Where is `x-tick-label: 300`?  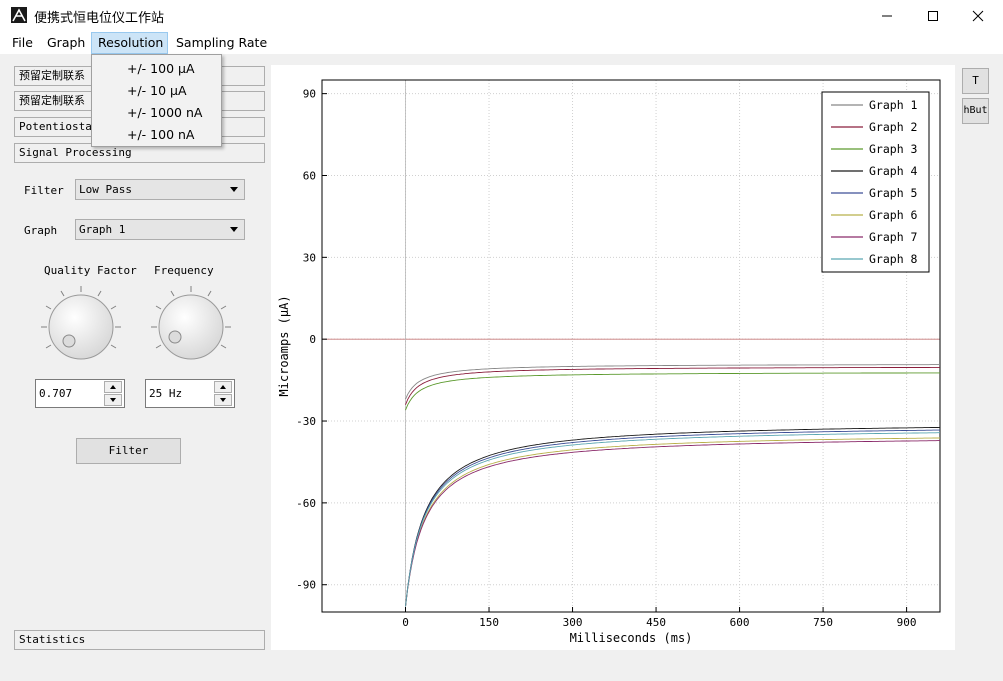
x-tick-label: 300 is located at coordinates (573, 622).